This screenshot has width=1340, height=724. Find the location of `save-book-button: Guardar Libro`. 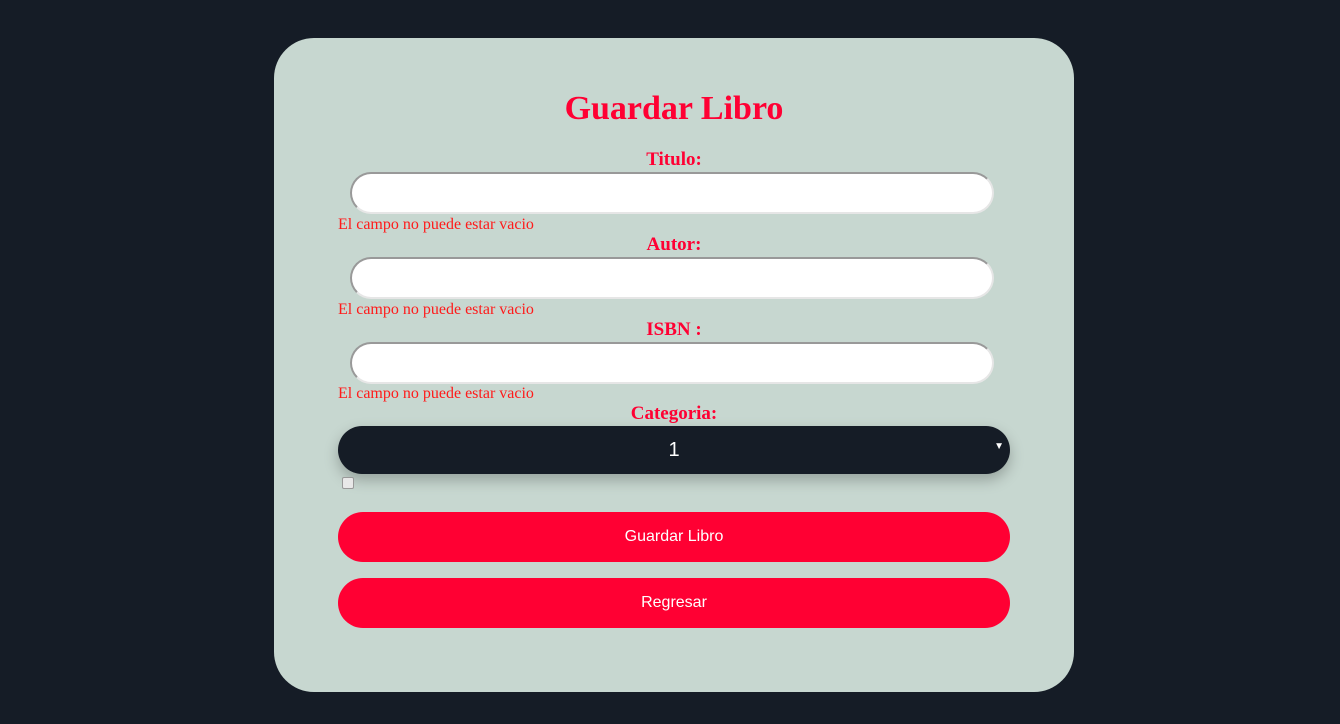

save-book-button: Guardar Libro is located at coordinates (674, 537).